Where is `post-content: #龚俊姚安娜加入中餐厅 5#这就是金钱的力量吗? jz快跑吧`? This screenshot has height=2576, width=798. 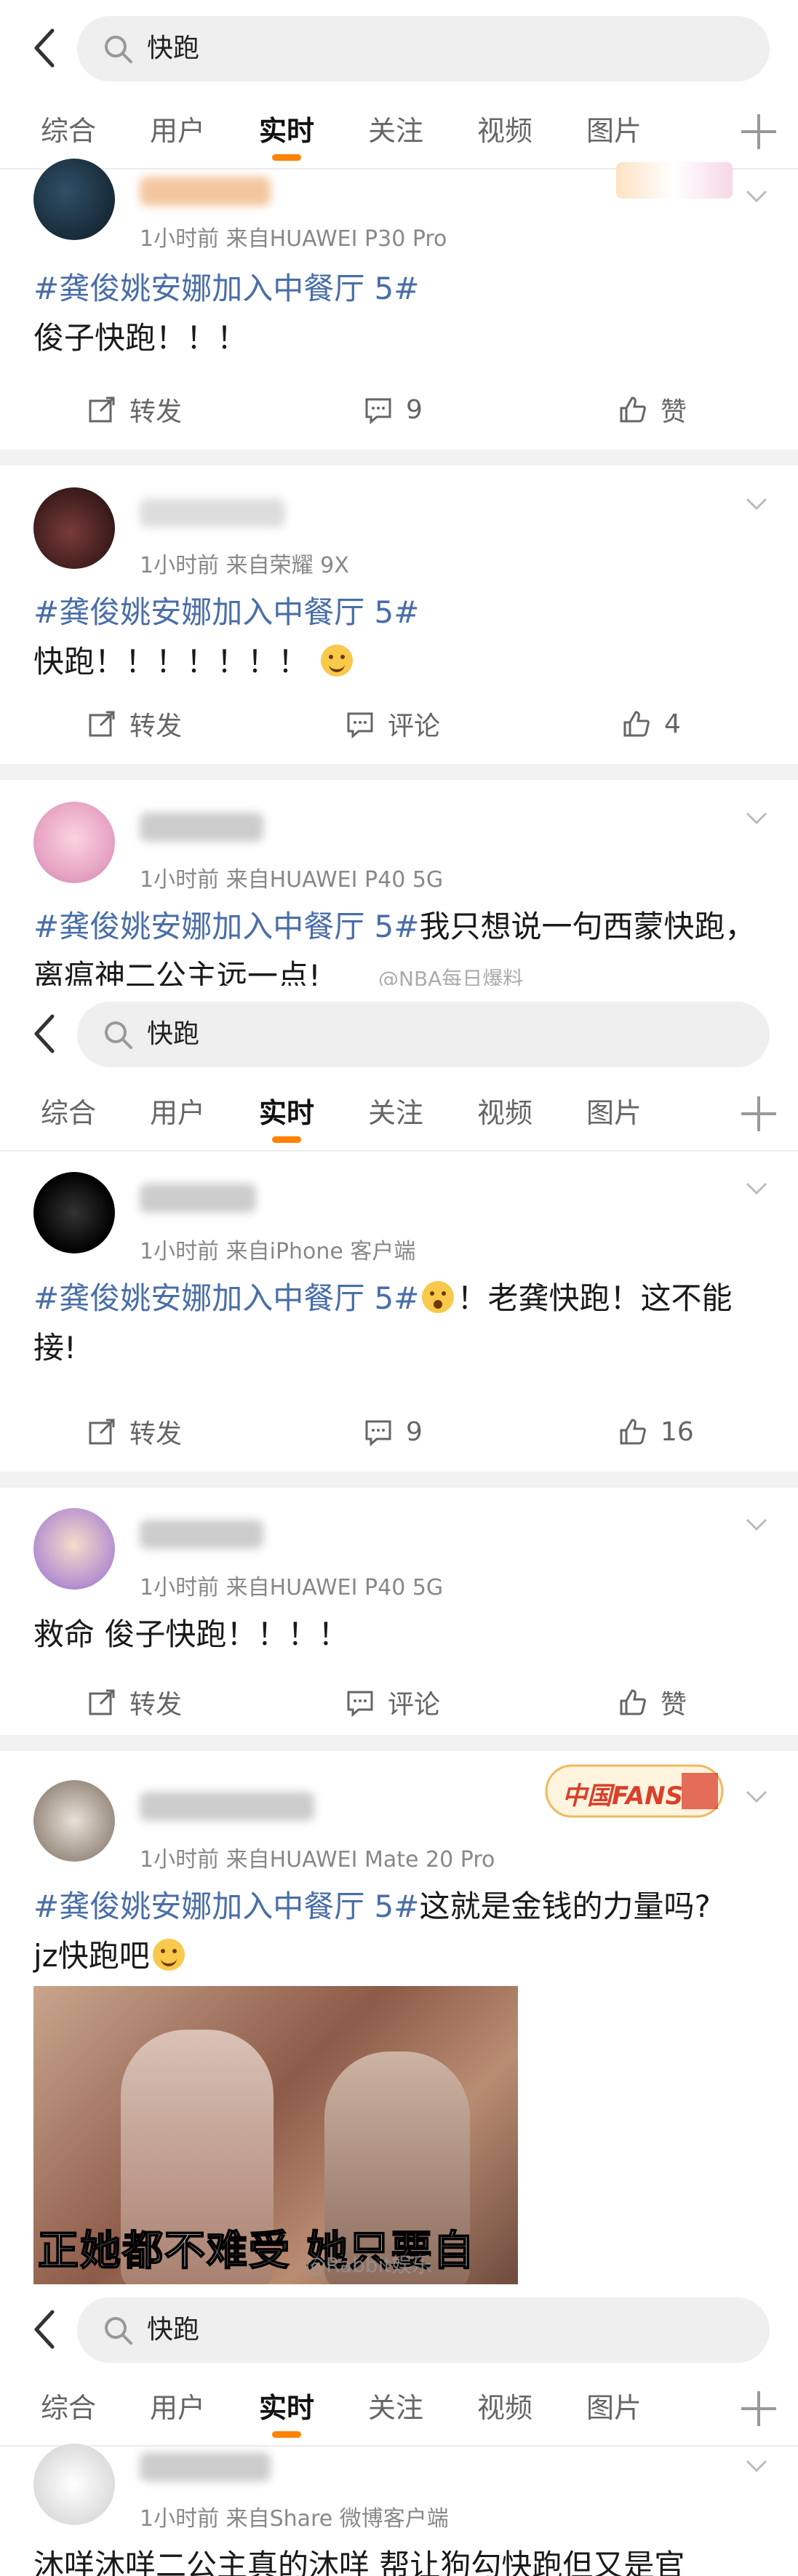
post-content: #龚俊姚安娜加入中餐厅 5#这就是金钱的力量吗? jz快跑吧 is located at coordinates (401, 1931).